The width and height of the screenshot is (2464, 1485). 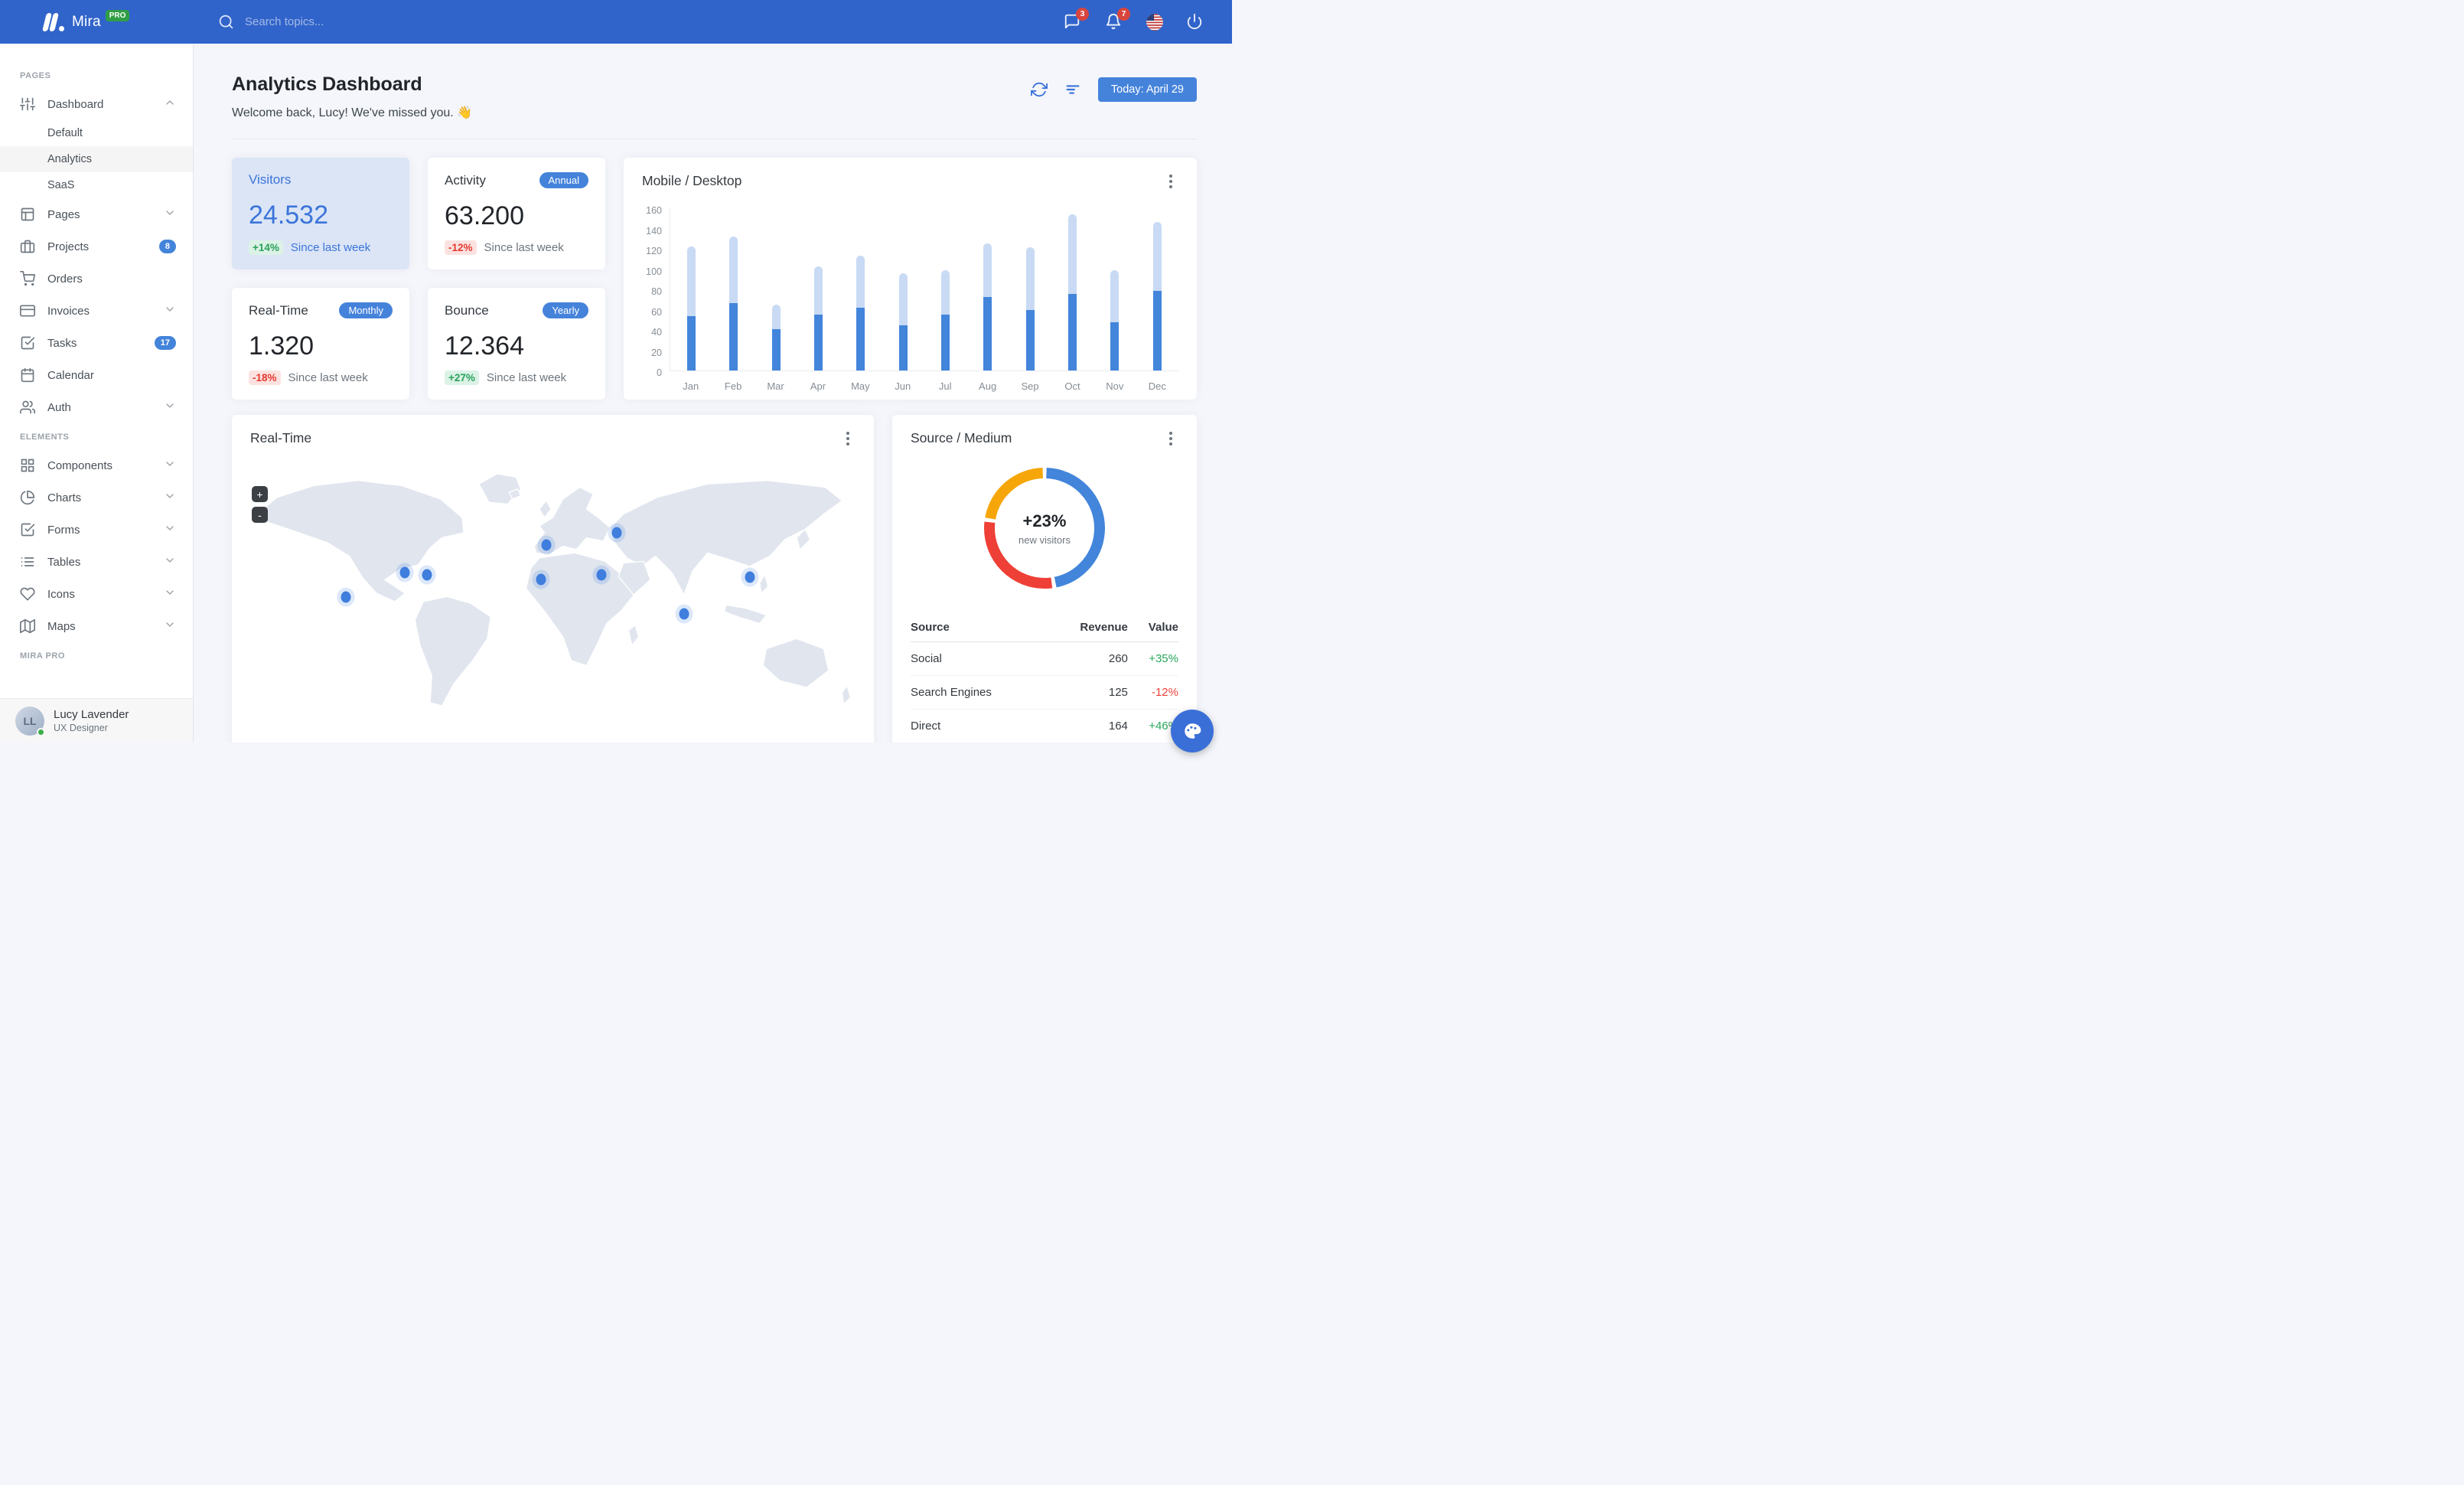 What do you see at coordinates (27, 375) in the screenshot?
I see `calendar-icon` at bounding box center [27, 375].